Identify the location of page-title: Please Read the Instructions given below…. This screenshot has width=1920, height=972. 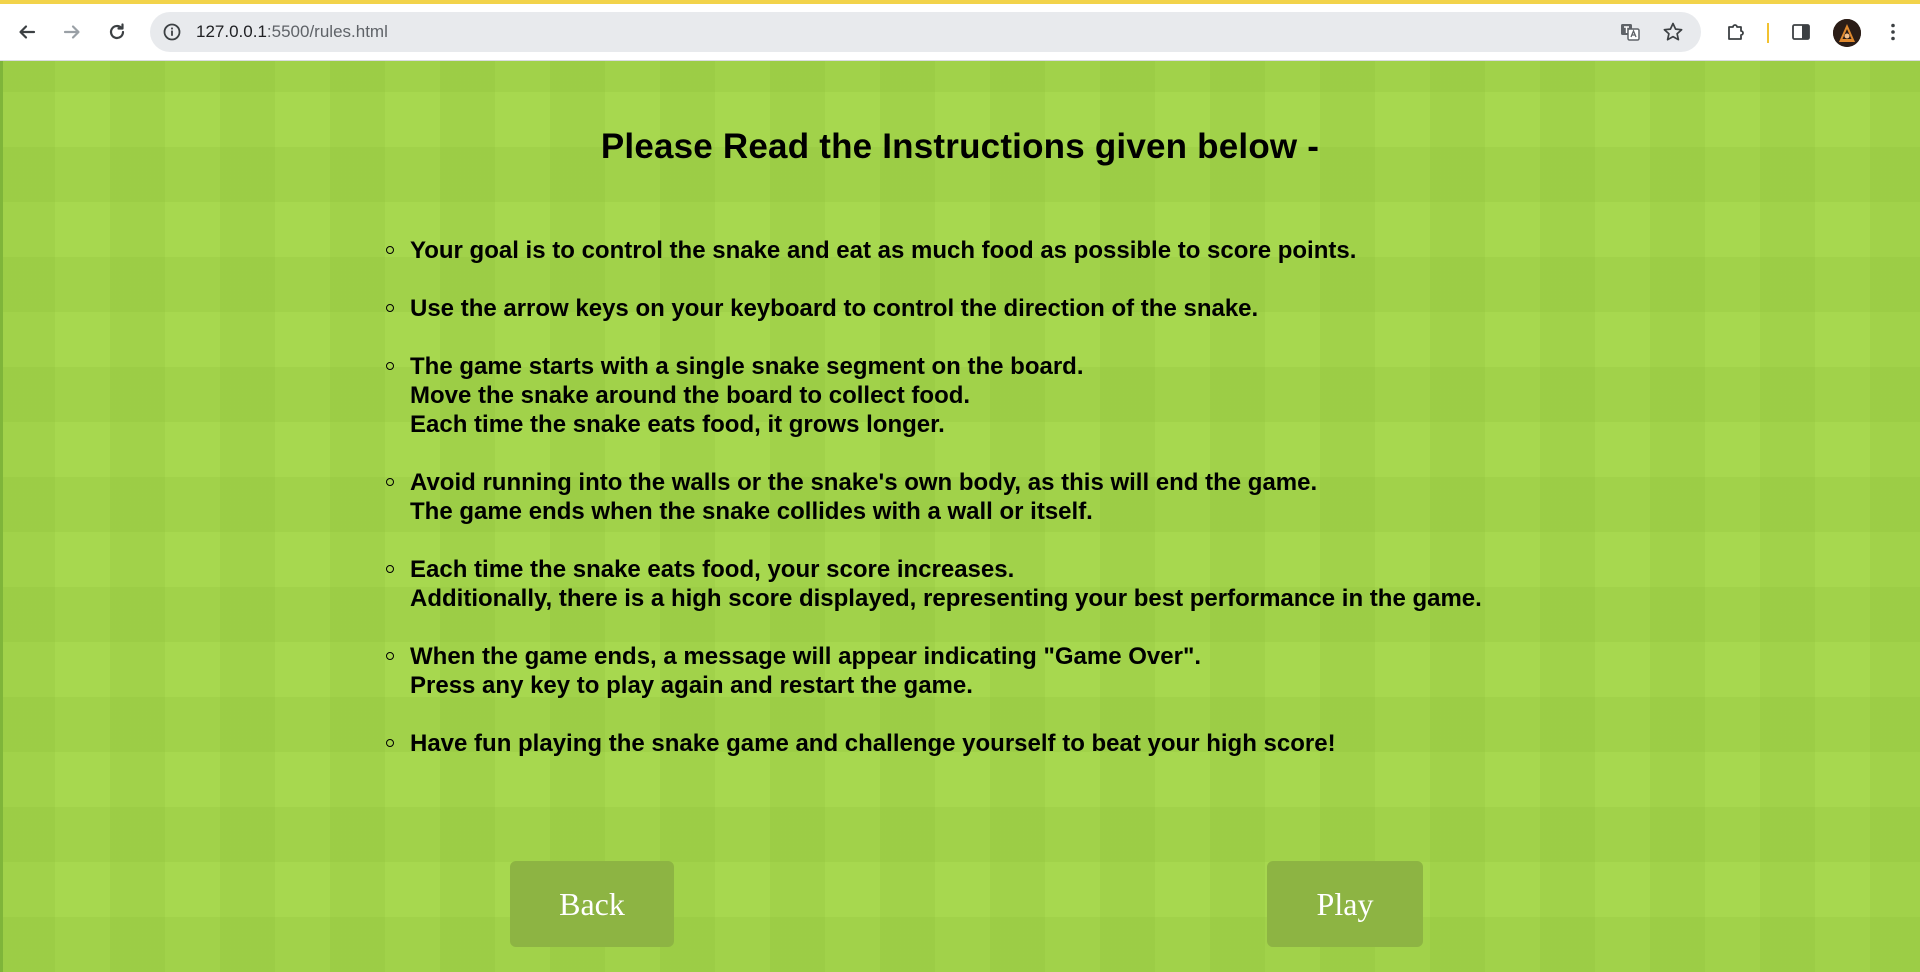
(960, 146).